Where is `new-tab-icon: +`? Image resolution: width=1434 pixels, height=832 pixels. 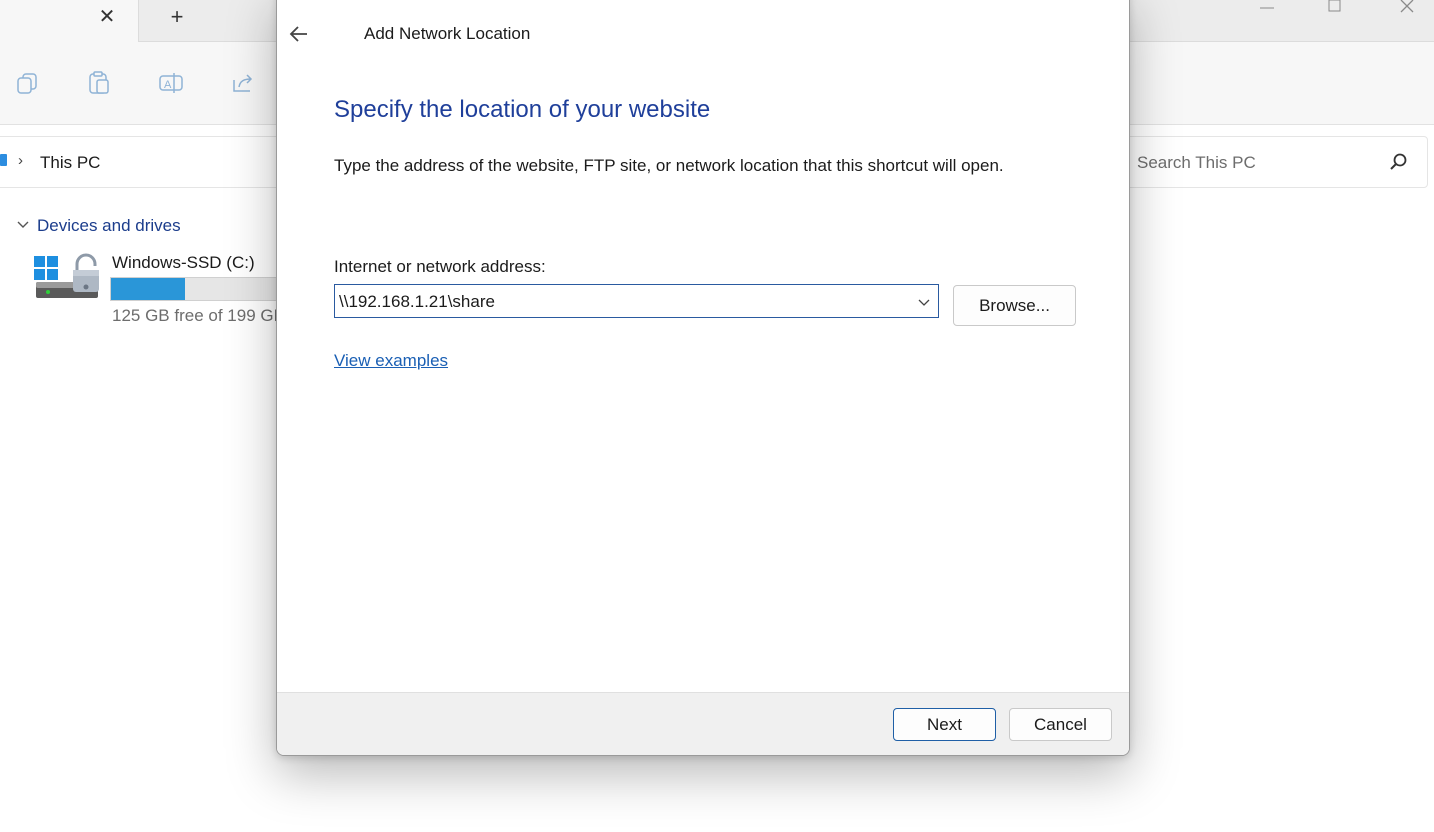 new-tab-icon: + is located at coordinates (177, 17).